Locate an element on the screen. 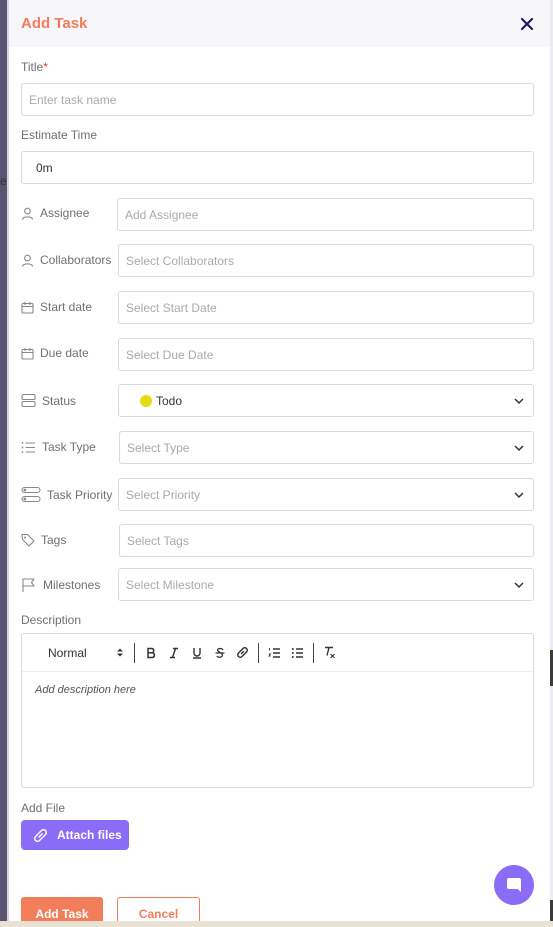  assignee-placeholder: Add Assignee is located at coordinates (162, 214).